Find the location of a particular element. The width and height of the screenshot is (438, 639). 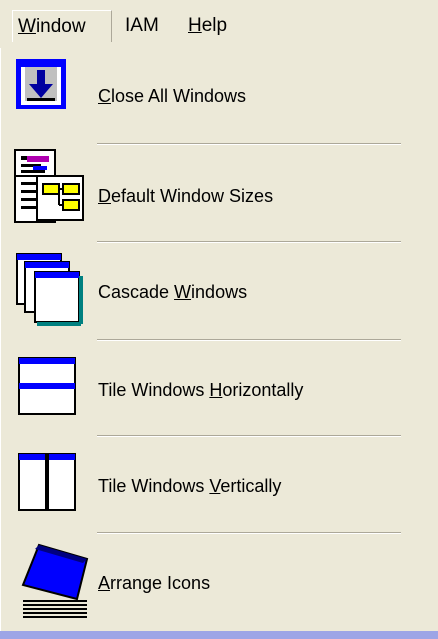

menu-item-cascade-windows: Cascade Windows is located at coordinates (219, 291).